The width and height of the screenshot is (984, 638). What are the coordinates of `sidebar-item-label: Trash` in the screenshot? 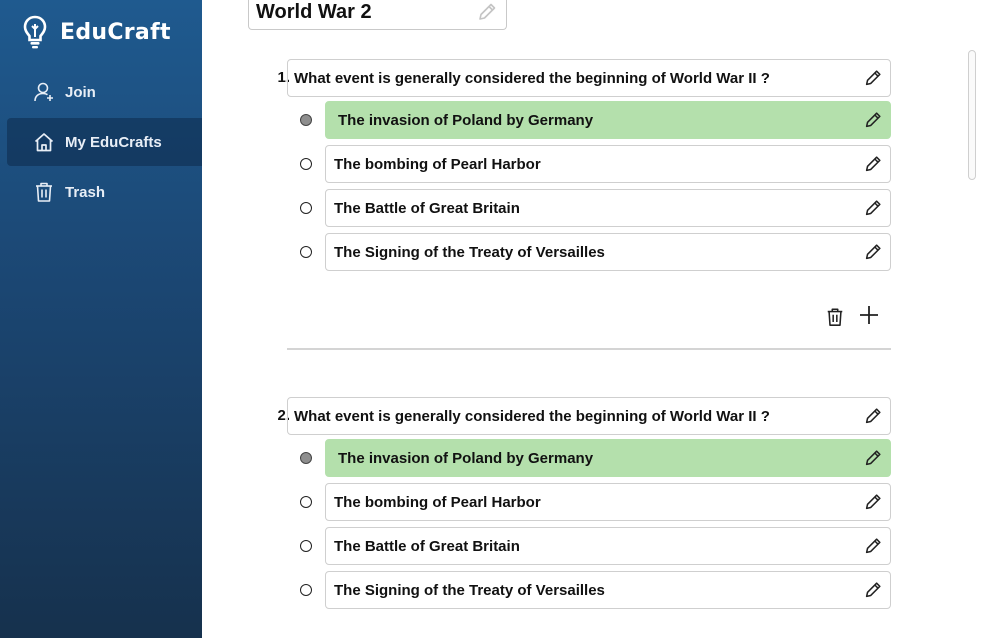 It's located at (85, 192).